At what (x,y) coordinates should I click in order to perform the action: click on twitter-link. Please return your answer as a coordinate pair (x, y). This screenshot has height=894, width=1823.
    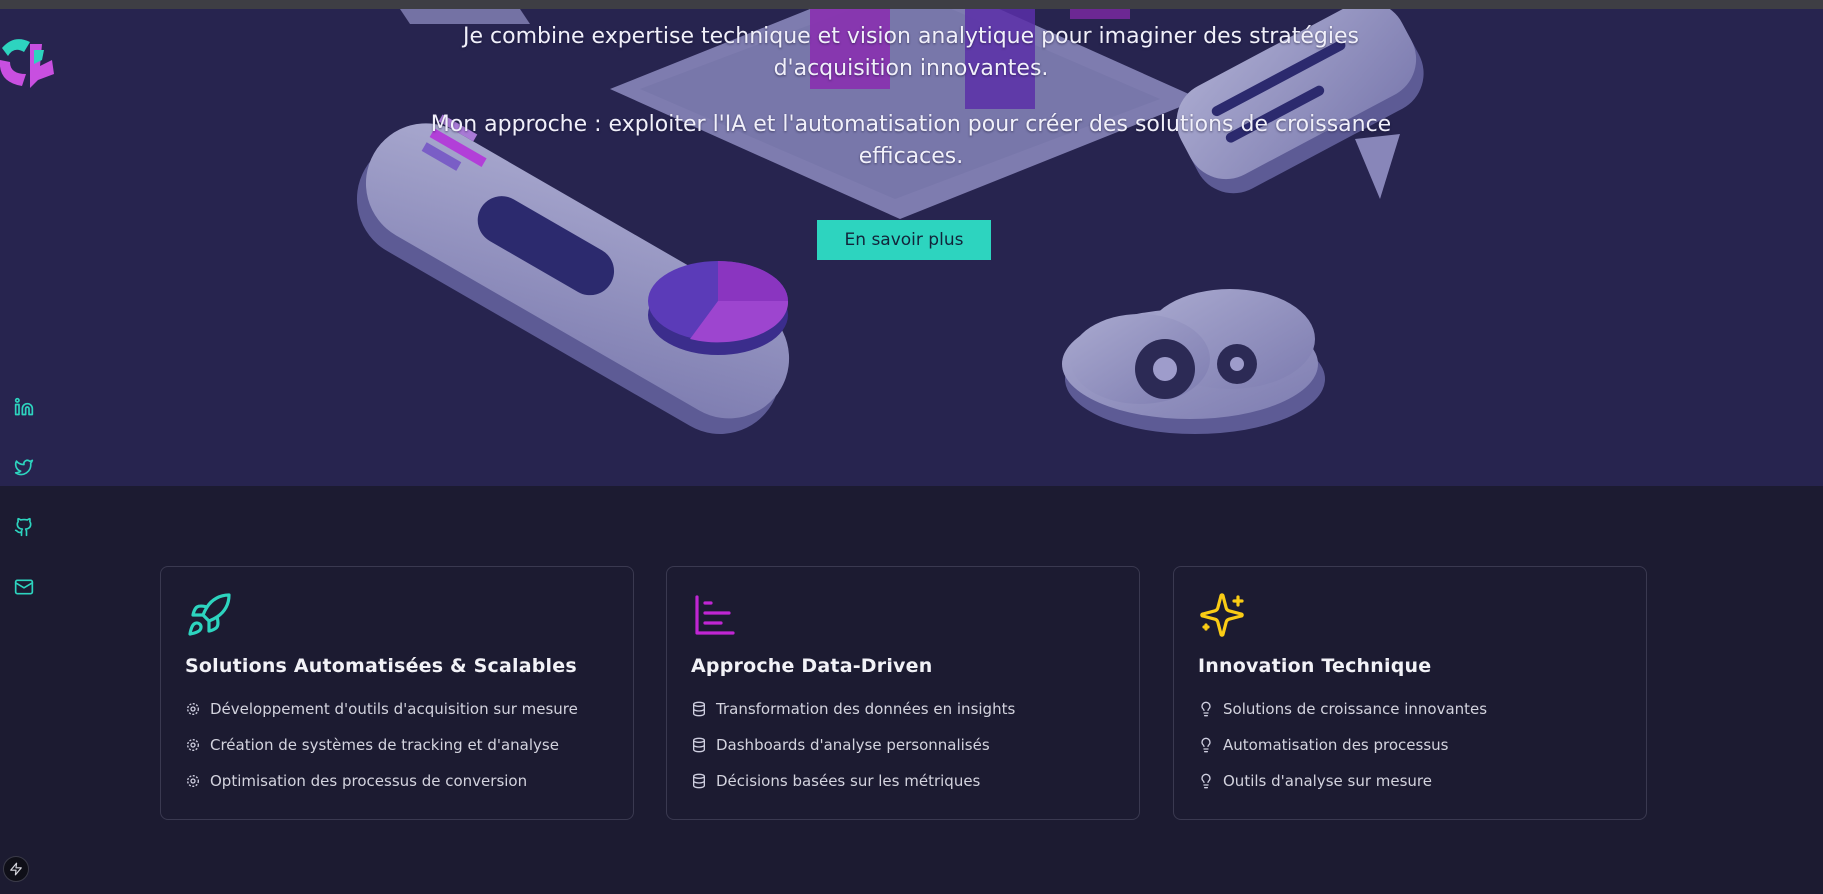
    Looking at the image, I should click on (24, 467).